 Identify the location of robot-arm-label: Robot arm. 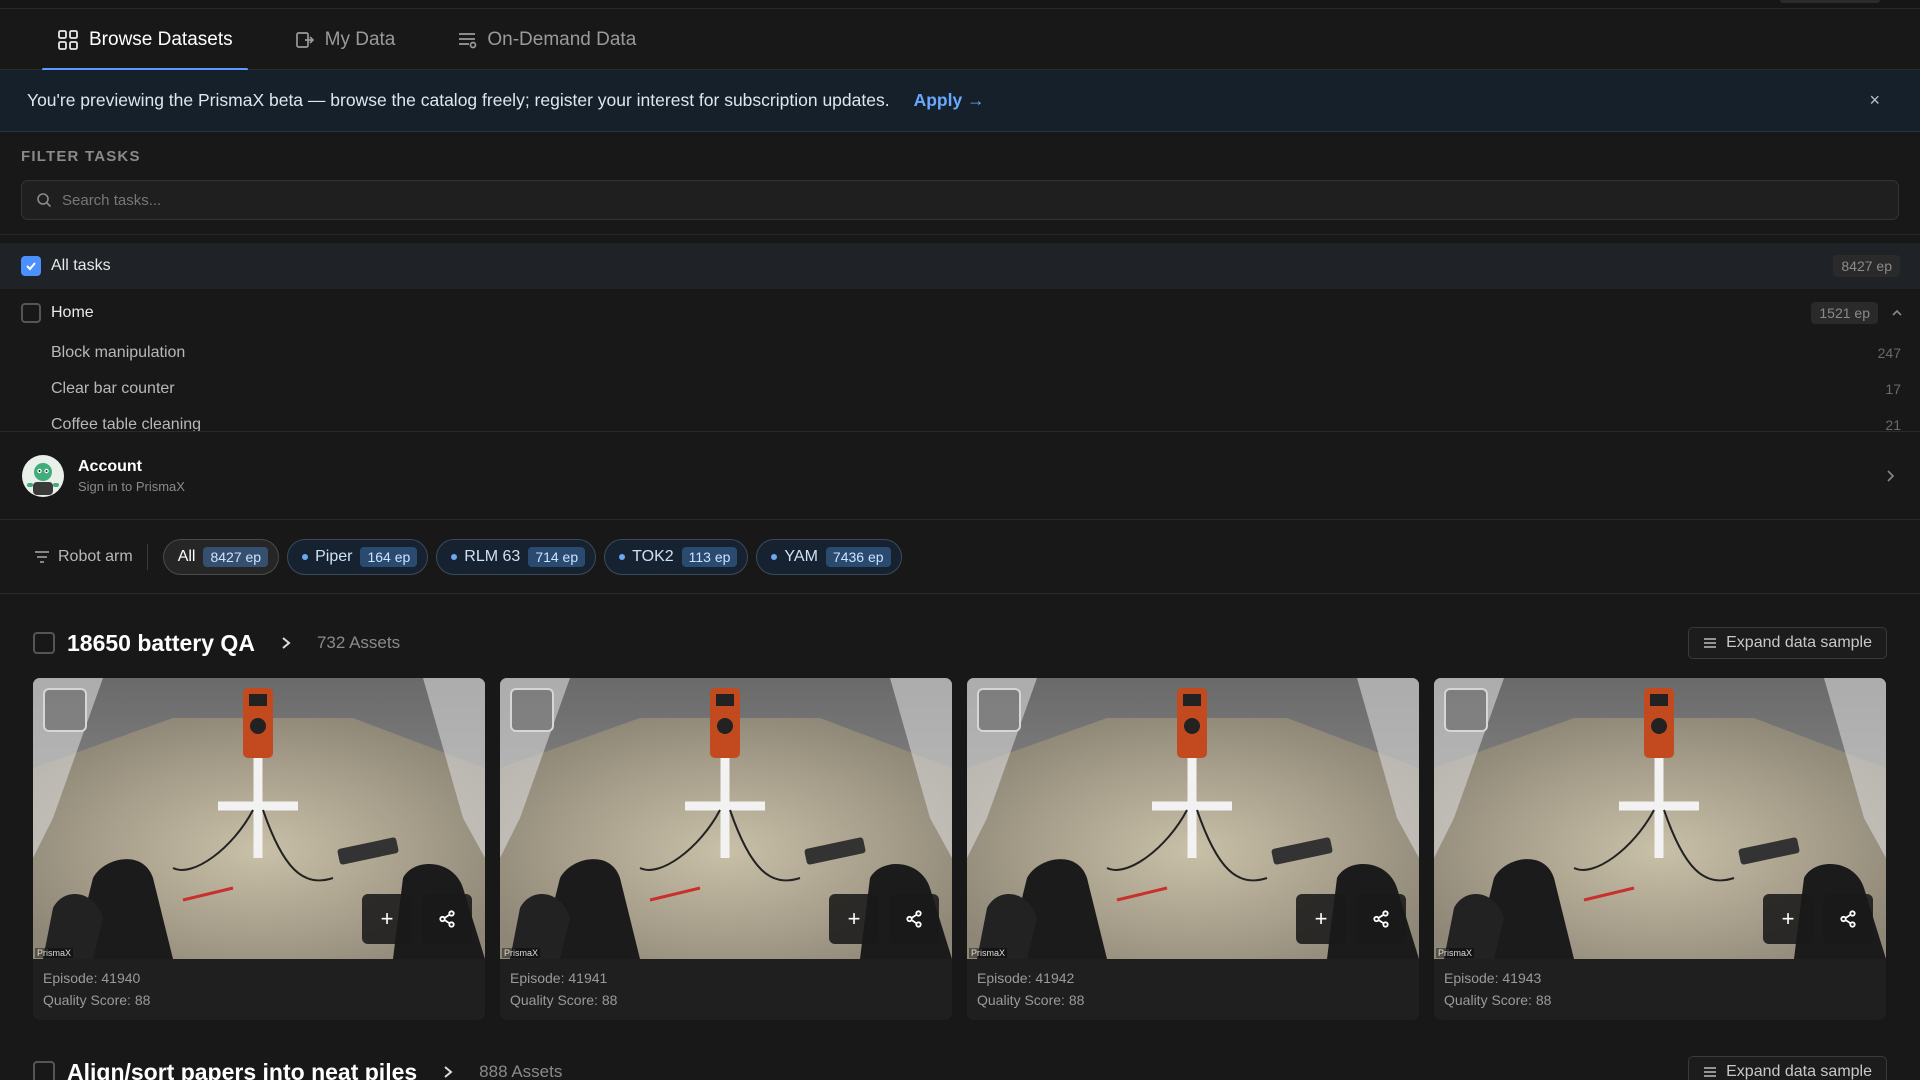
(83, 557).